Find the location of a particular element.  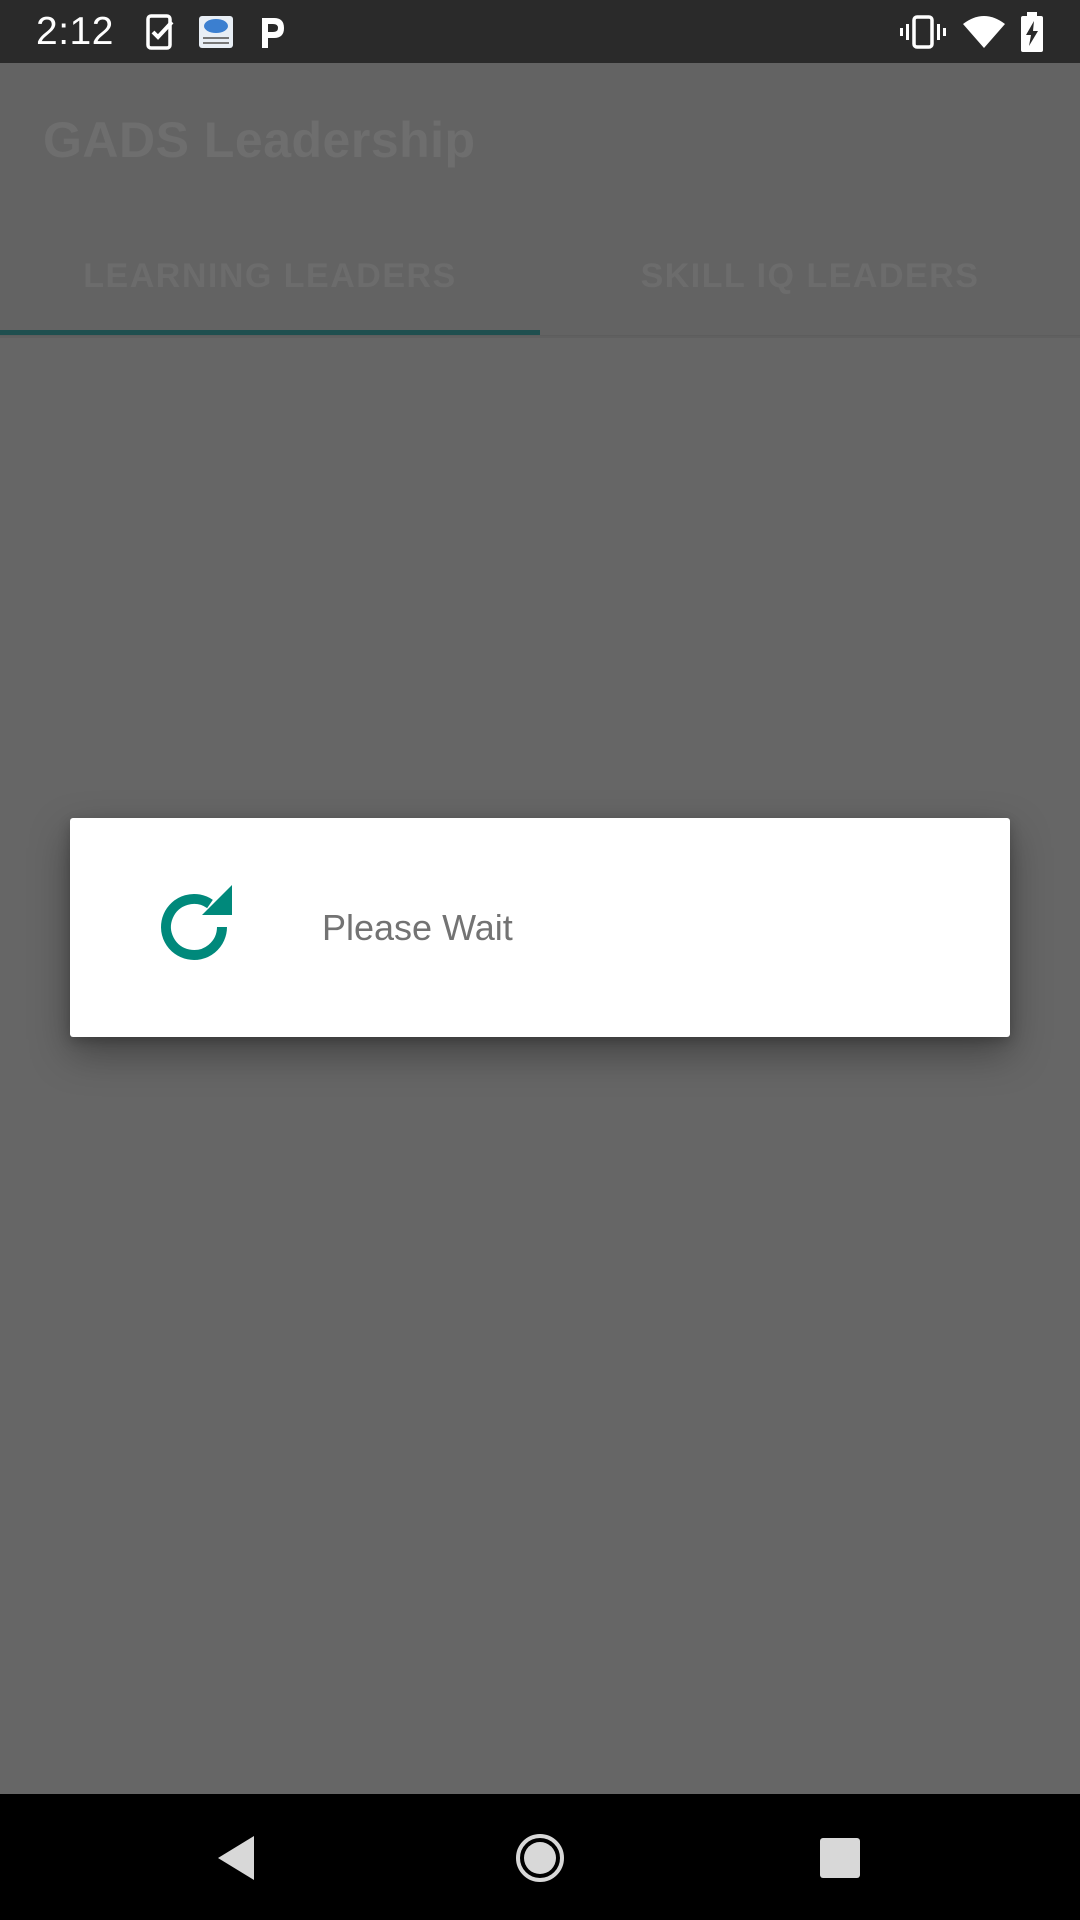

recents-icon is located at coordinates (840, 1858).